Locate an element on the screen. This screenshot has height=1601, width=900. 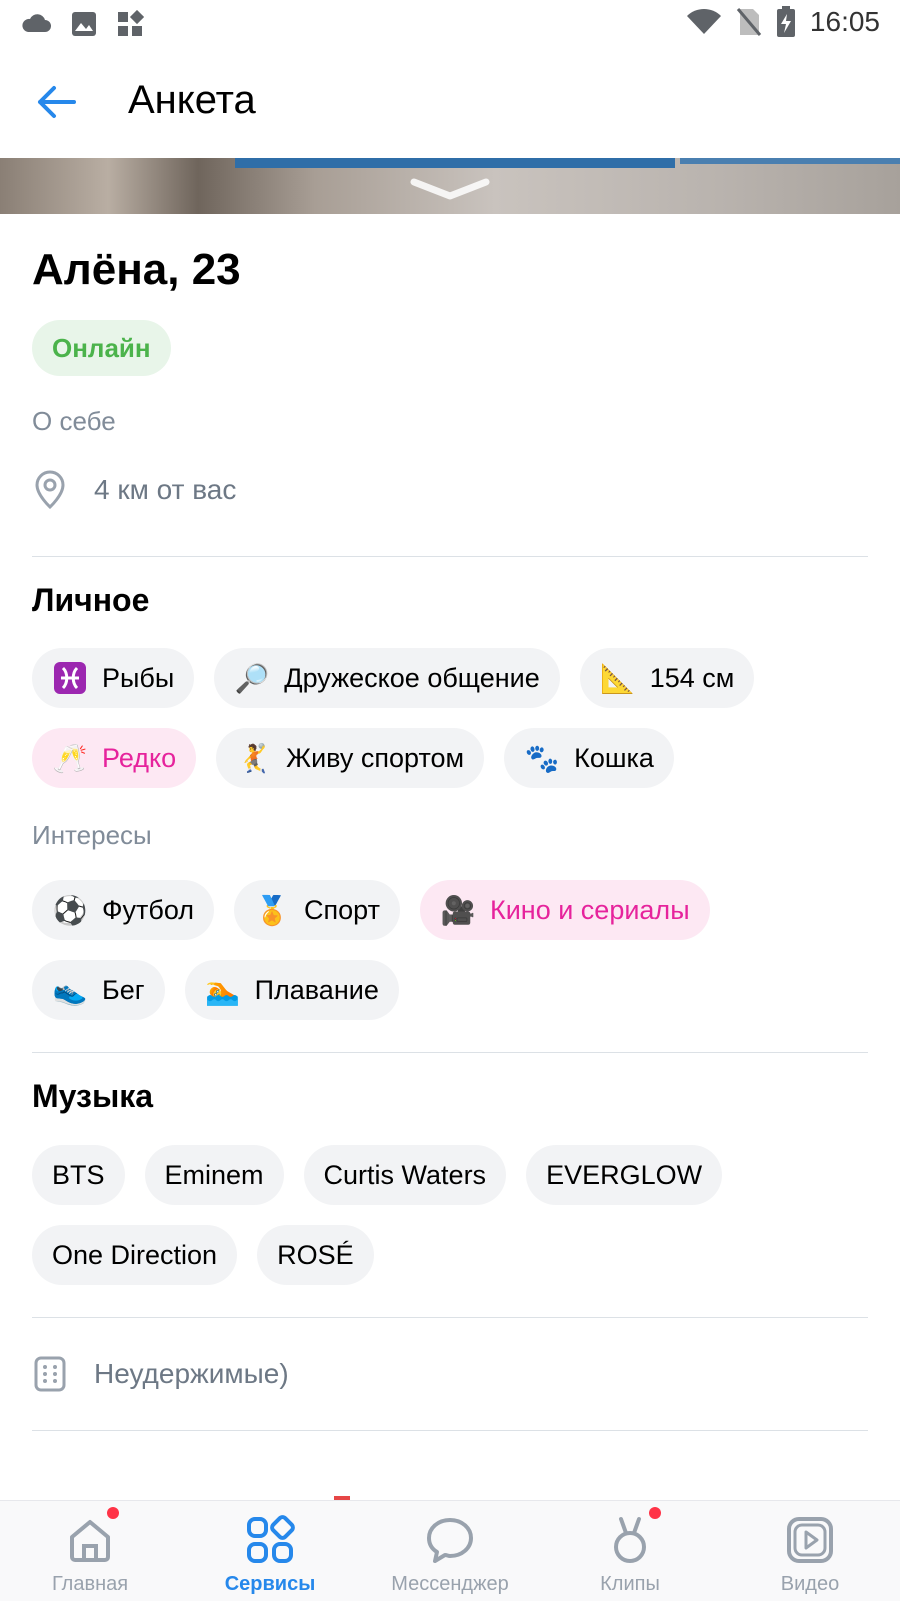
extra-info-row: Неудержимые) is located at coordinates (160, 1374).